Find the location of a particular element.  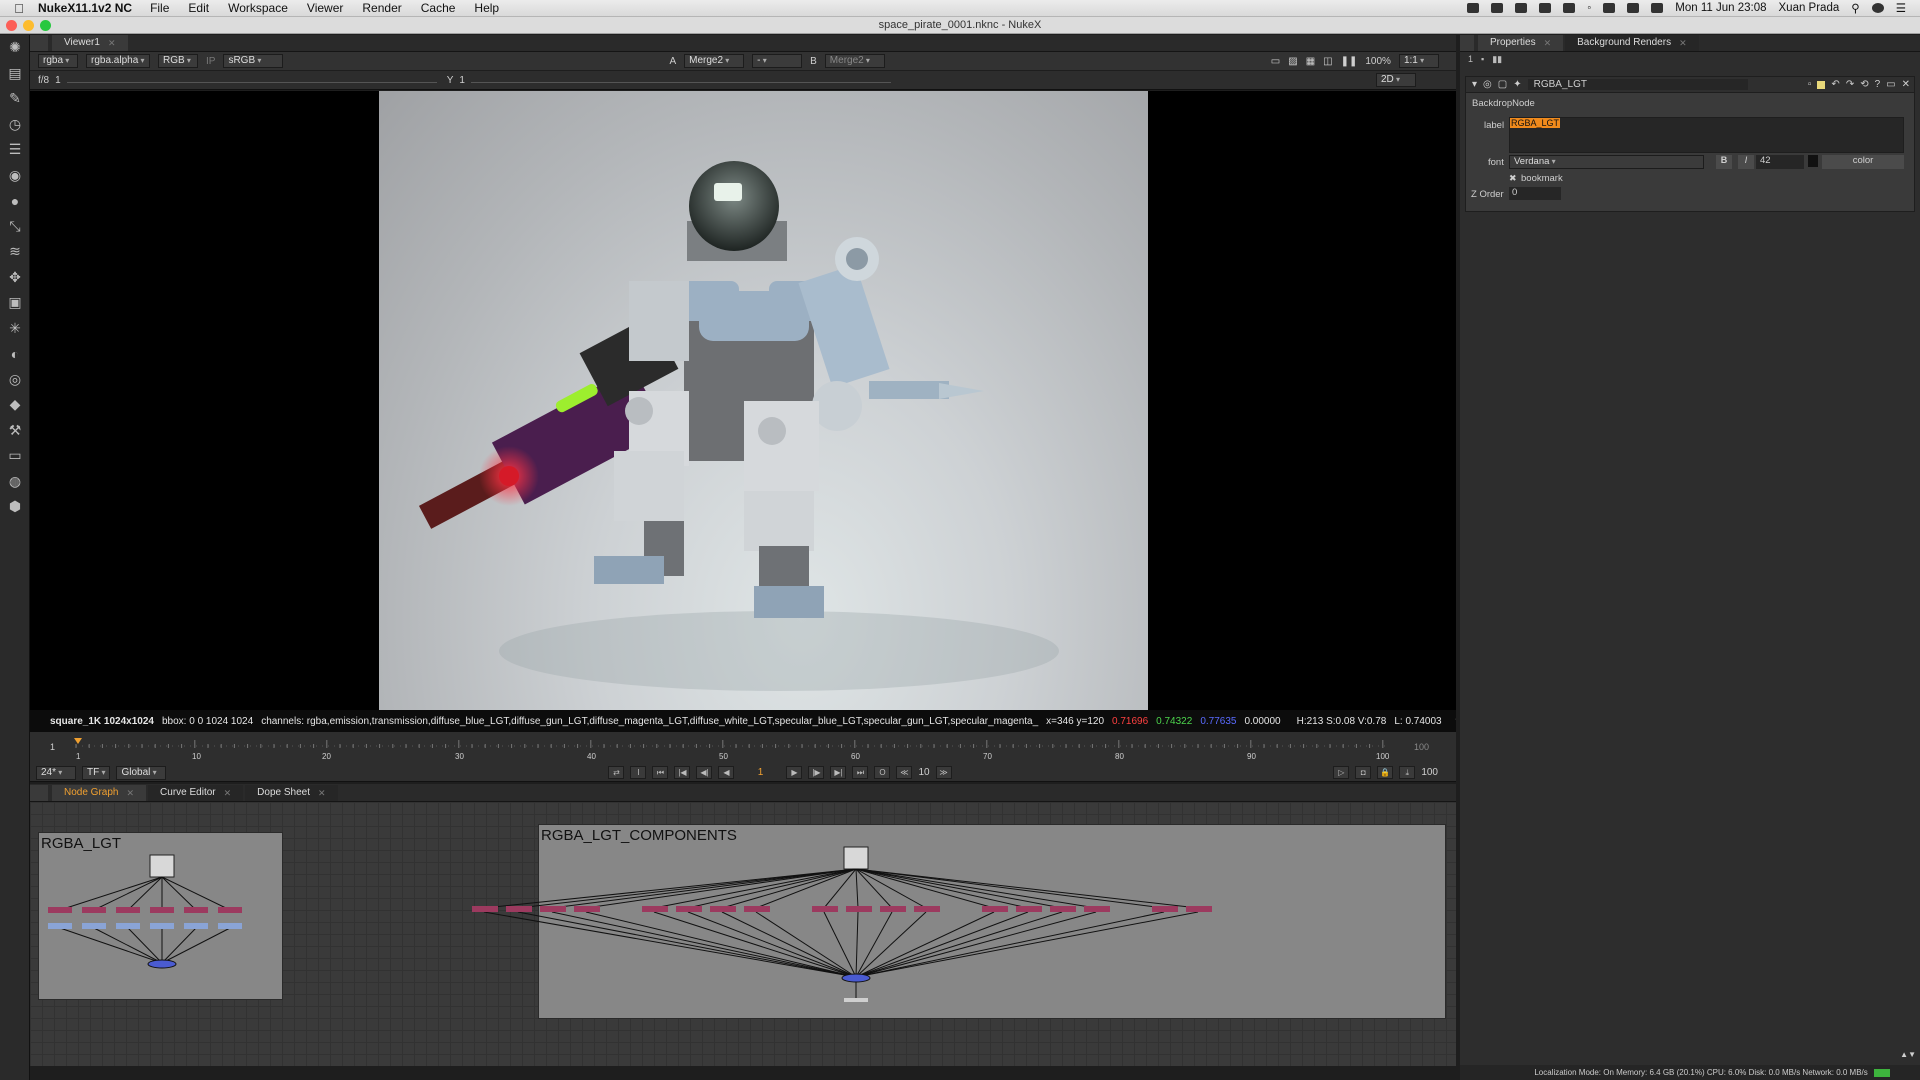

transform-icon: ✥ is located at coordinates (15, 278).